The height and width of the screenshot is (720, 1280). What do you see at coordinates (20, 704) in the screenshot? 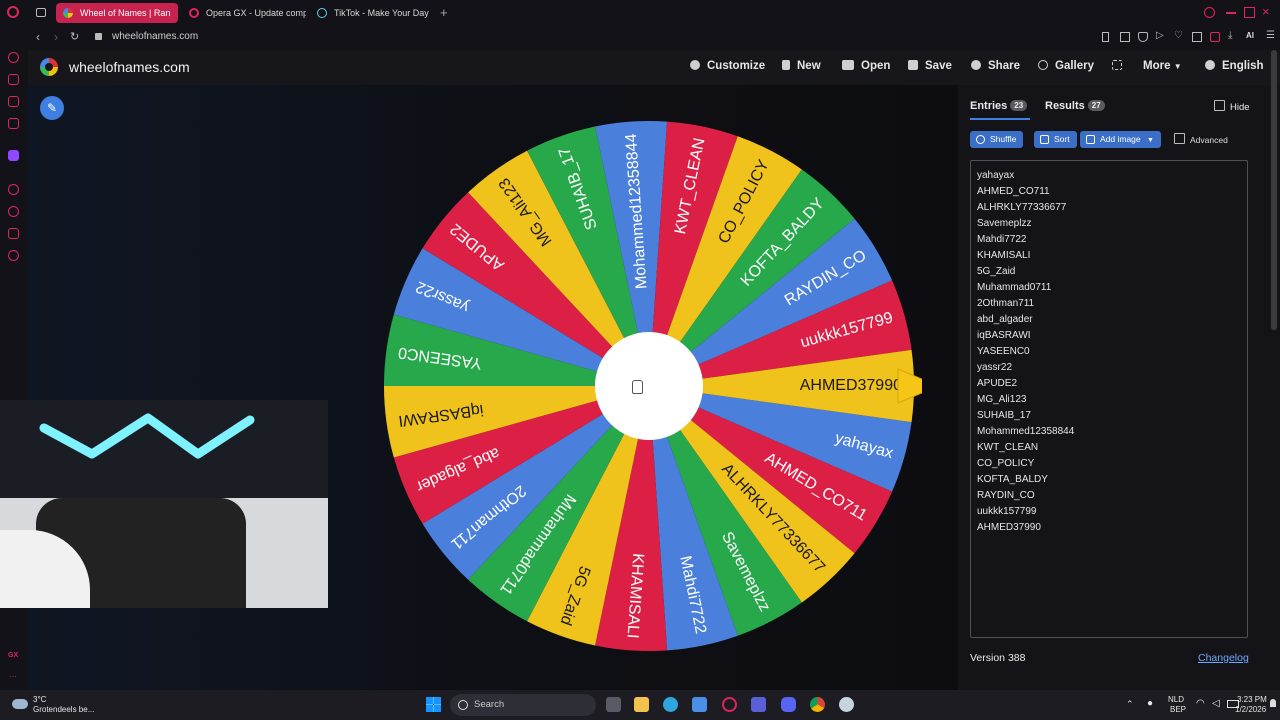
I see `weather-cloud-icon` at bounding box center [20, 704].